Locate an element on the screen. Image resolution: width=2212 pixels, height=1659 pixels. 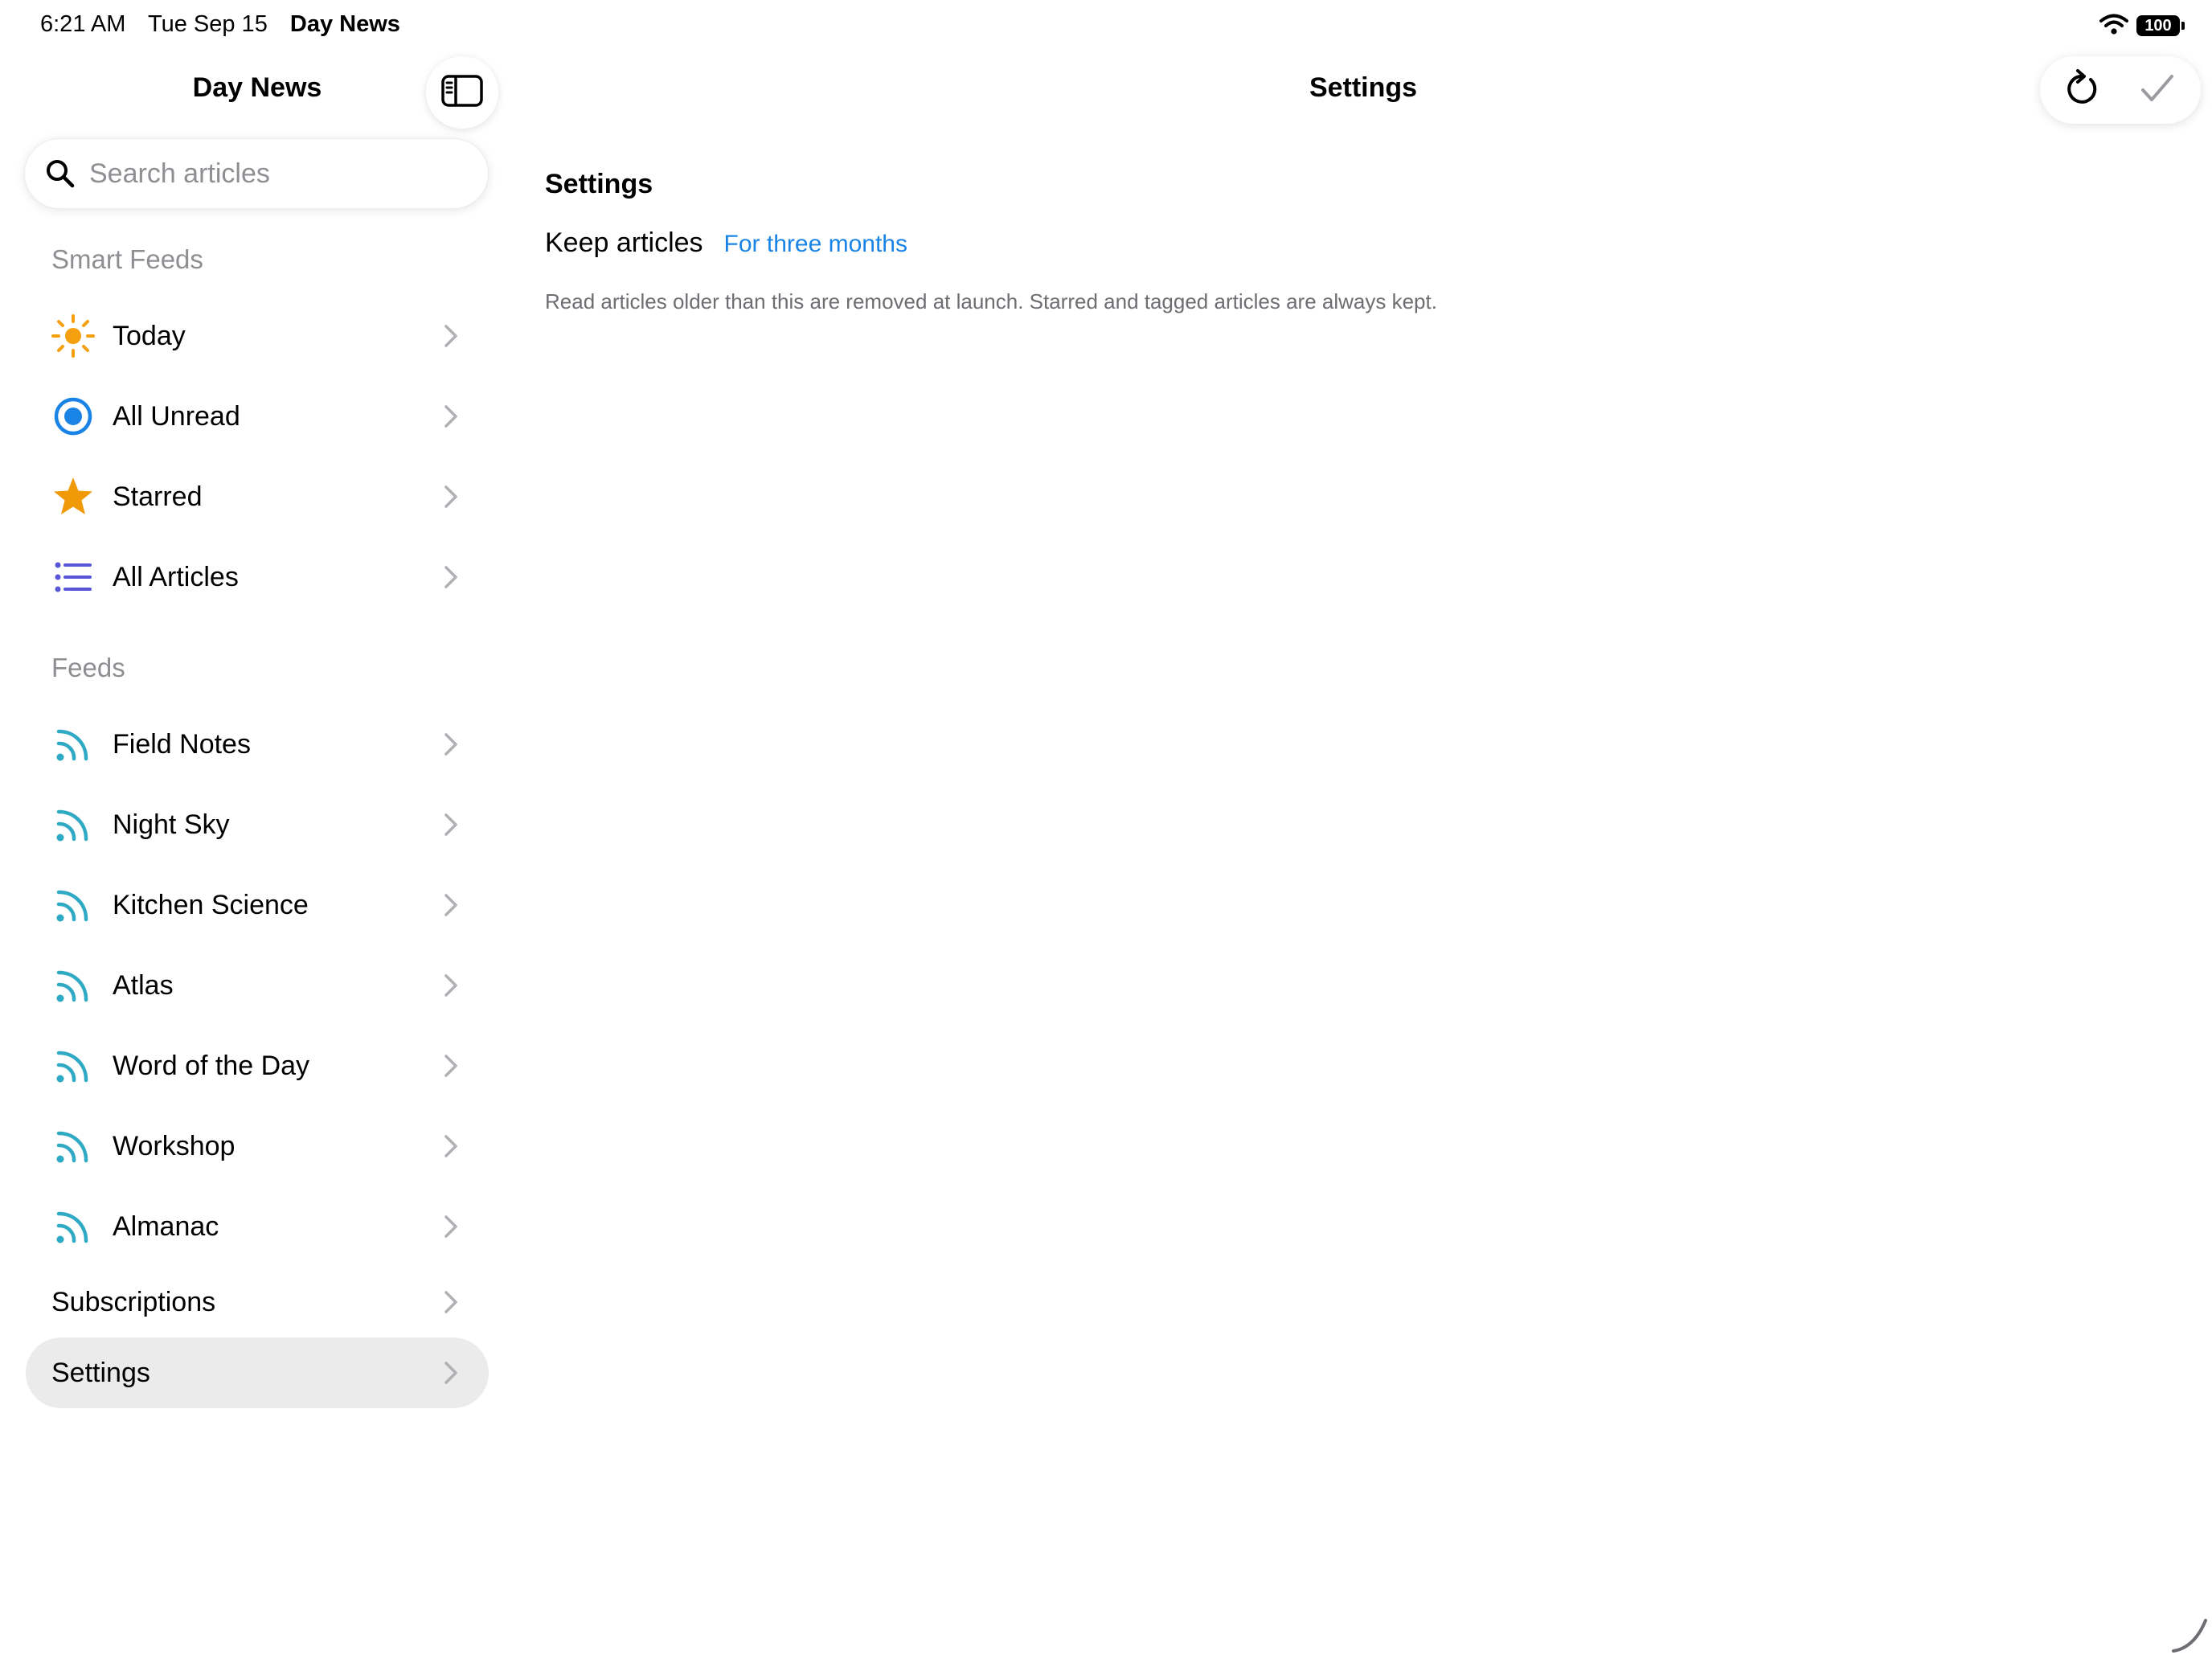
sidebar-item-label: Night Sky is located at coordinates (171, 824).